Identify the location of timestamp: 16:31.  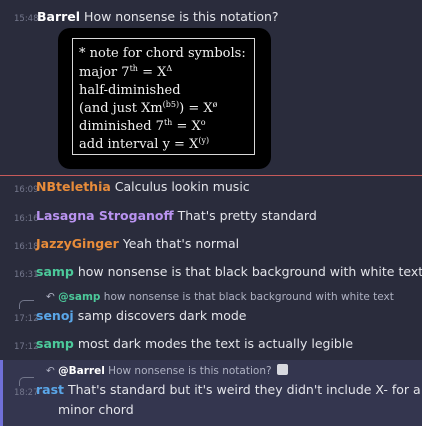
(26, 275).